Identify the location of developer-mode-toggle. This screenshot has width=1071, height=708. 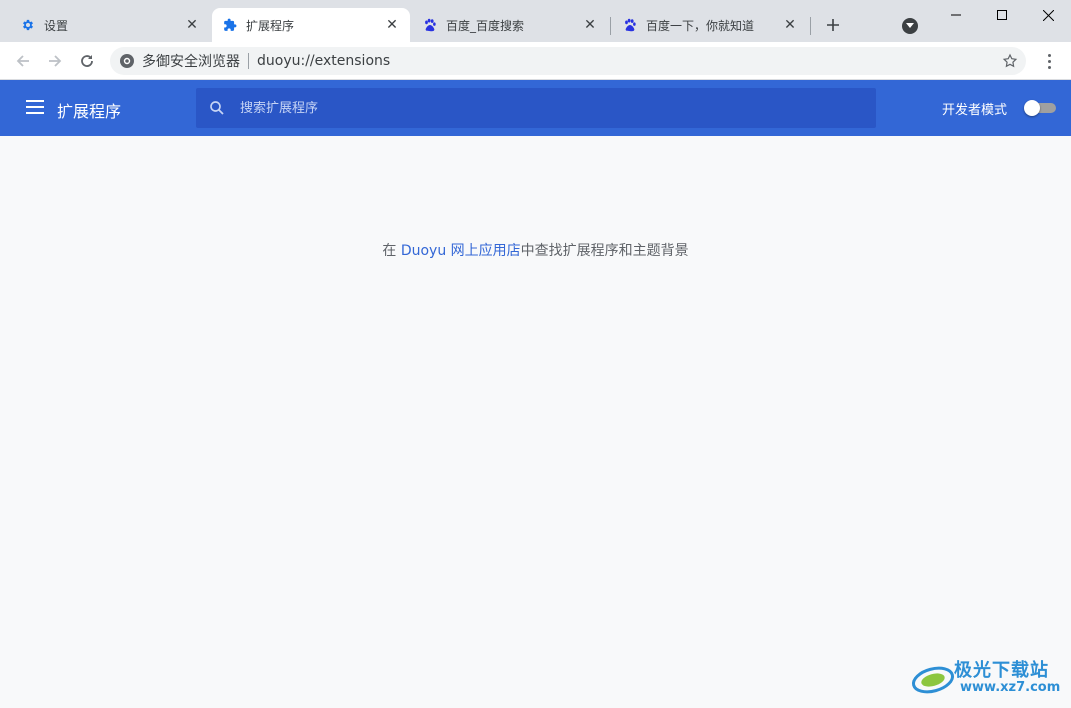
(1040, 108).